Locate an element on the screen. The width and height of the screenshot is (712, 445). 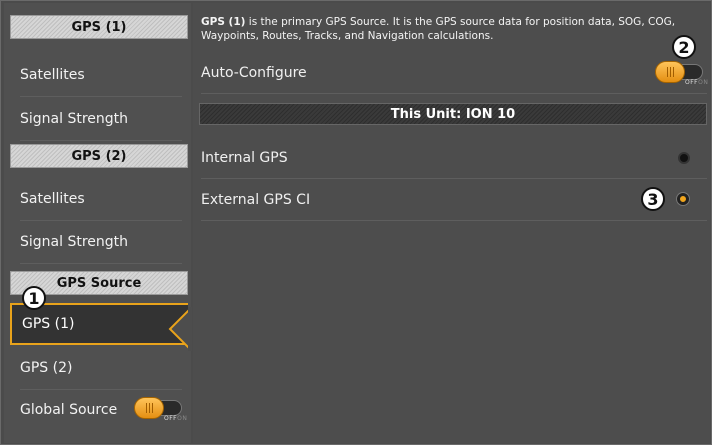
gps1-satellites-item: Satellites is located at coordinates (99, 75).